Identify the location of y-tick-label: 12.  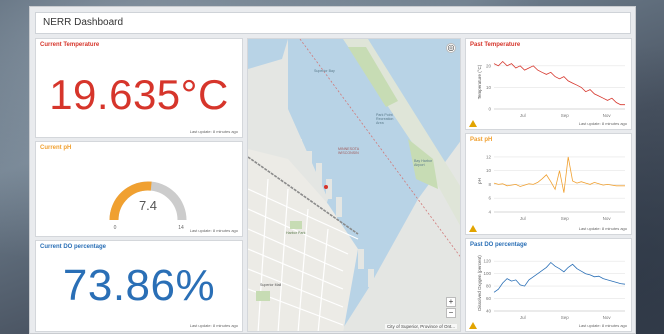
(489, 156).